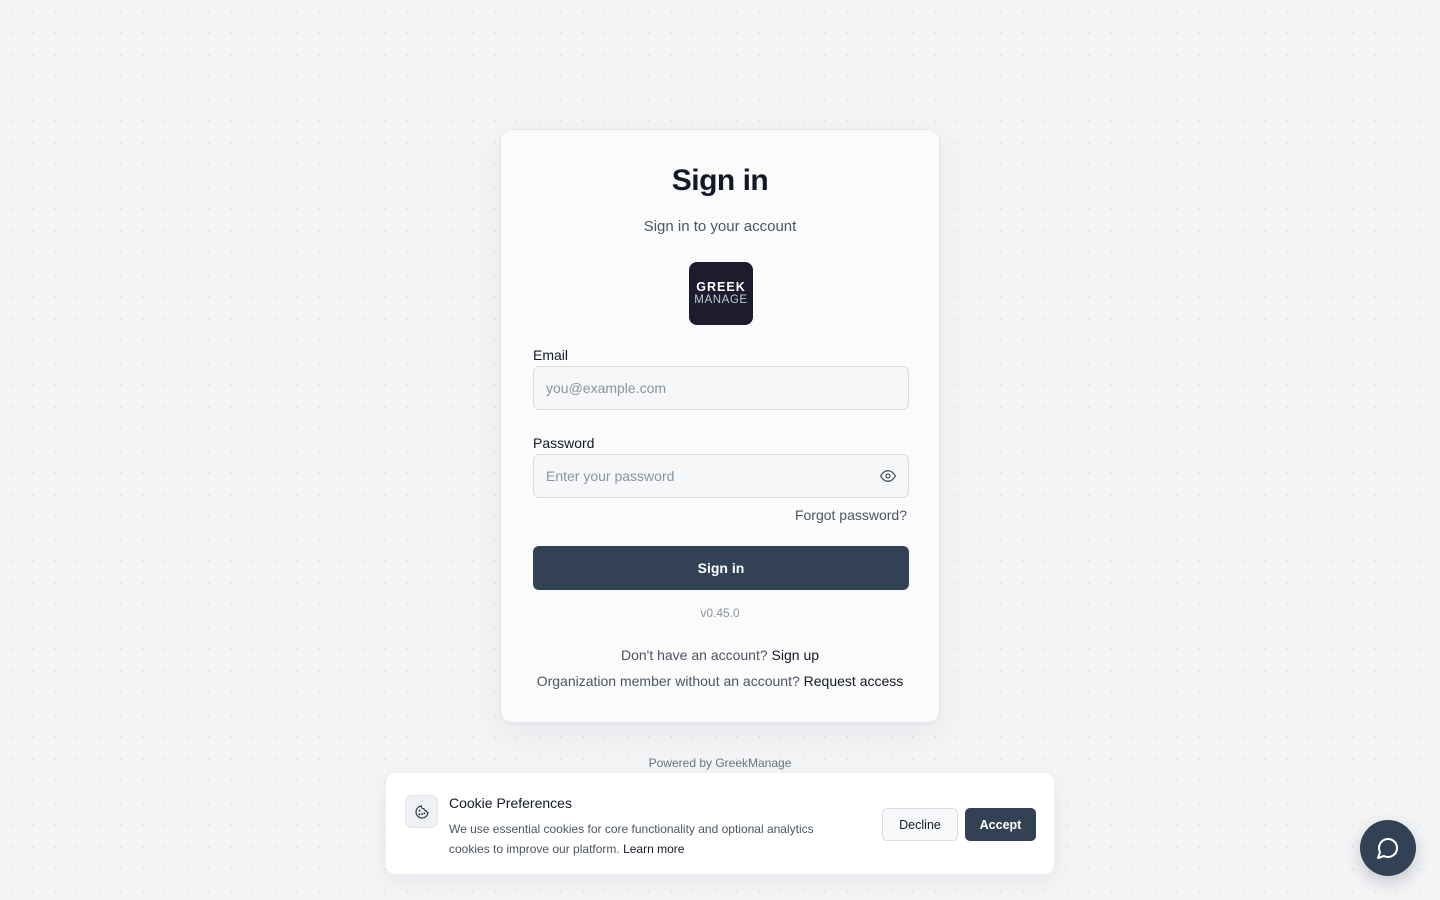 The image size is (1440, 900). Describe the element at coordinates (421, 811) in the screenshot. I see `cookie-icon` at that location.